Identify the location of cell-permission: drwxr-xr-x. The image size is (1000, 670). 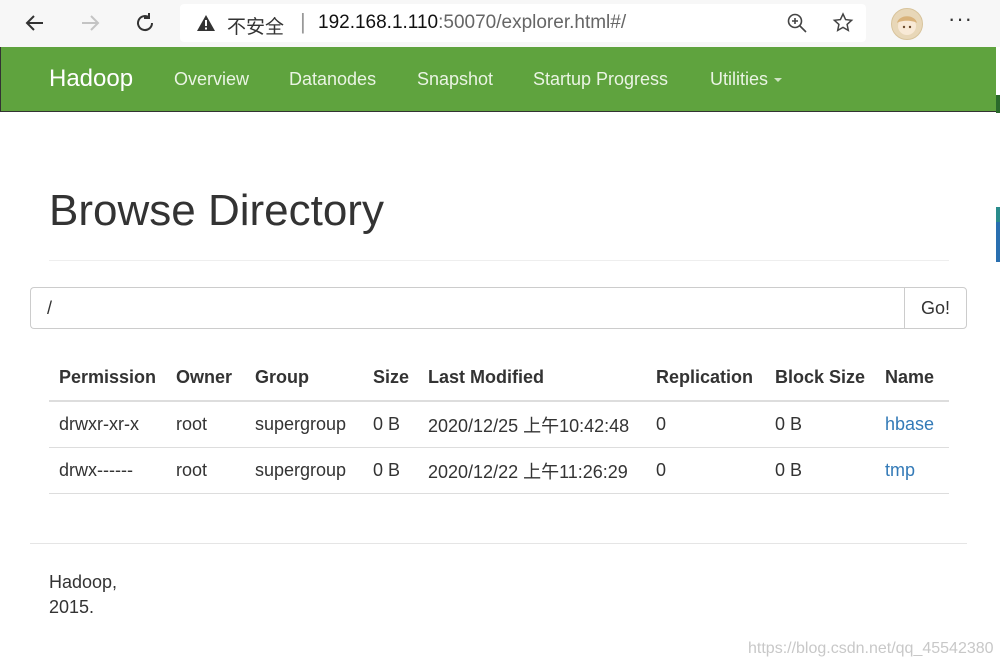
(107, 424).